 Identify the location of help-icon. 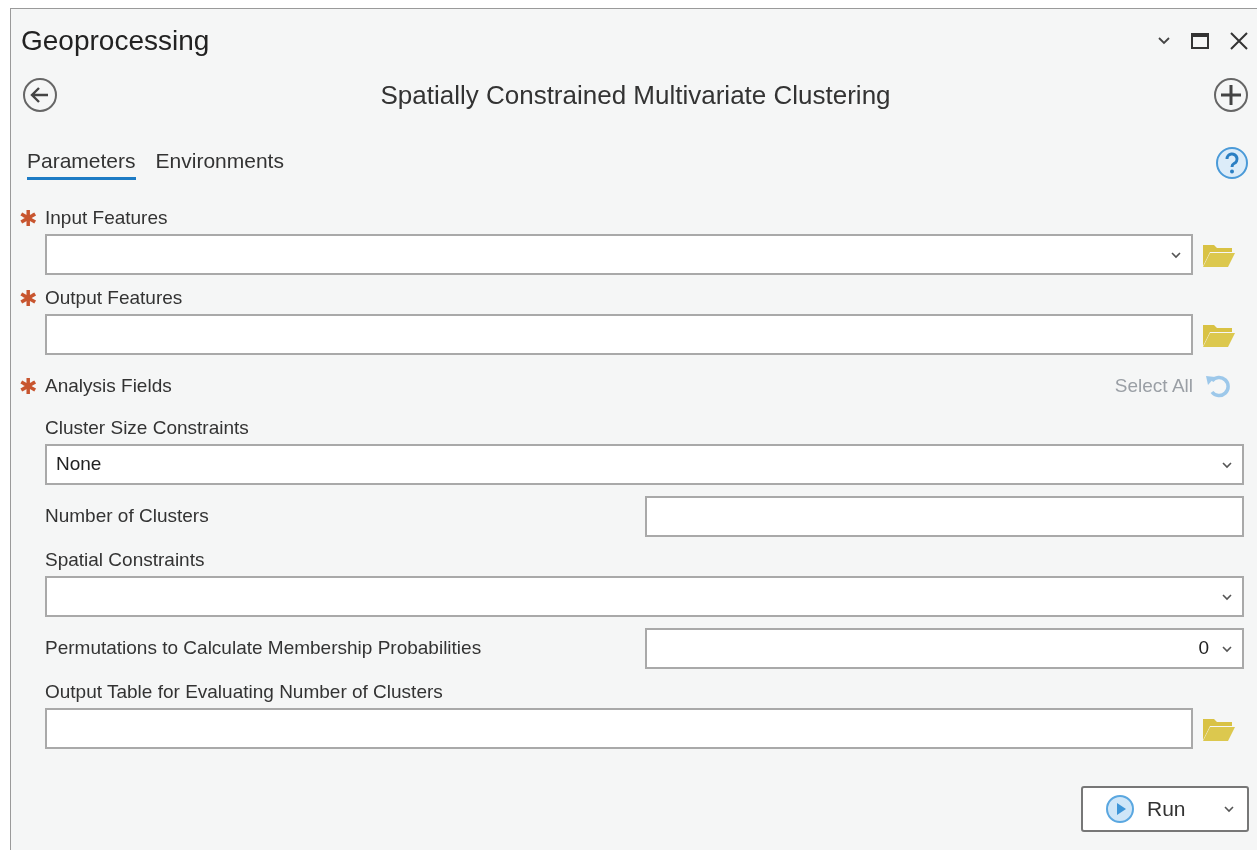
(1232, 162).